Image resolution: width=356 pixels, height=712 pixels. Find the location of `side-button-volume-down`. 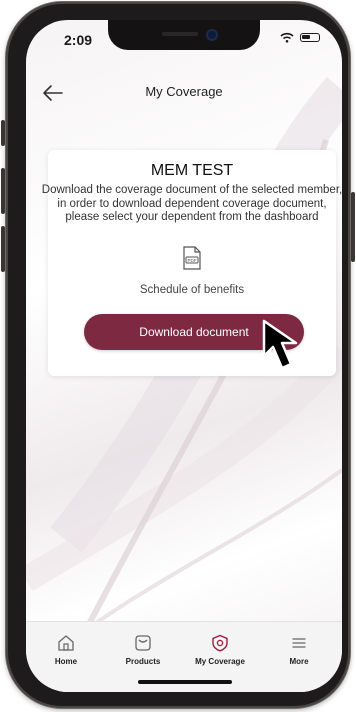

side-button-volume-down is located at coordinates (3, 249).